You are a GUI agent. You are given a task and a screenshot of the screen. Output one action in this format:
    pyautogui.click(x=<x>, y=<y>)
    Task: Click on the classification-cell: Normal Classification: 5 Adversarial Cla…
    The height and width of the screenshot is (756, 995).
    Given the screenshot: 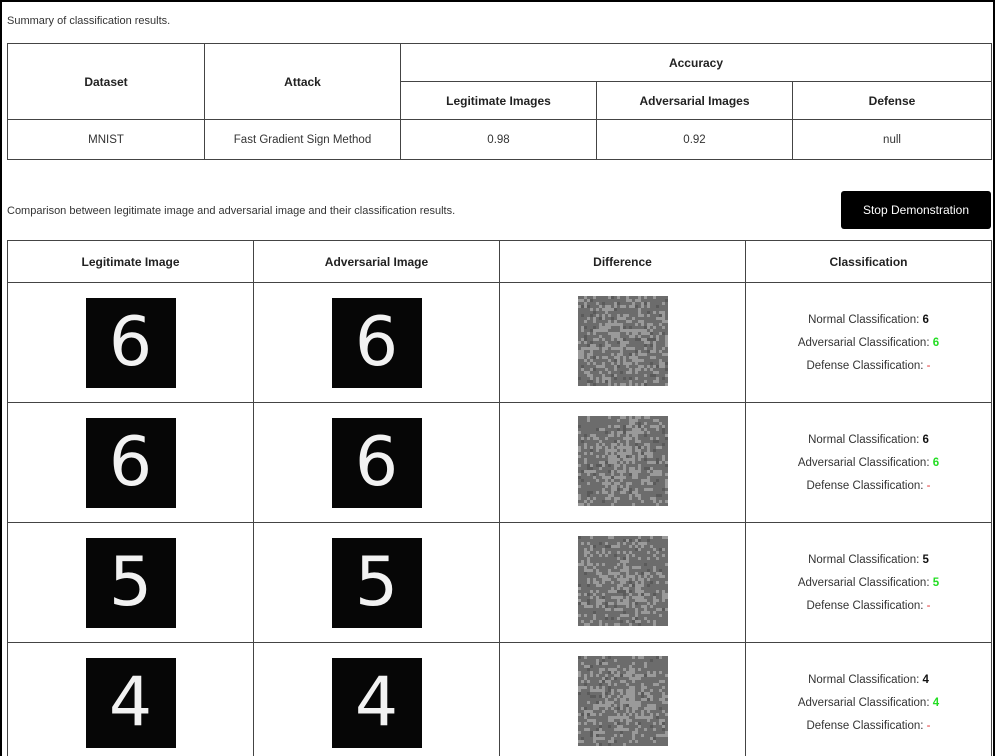 What is the action you would take?
    pyautogui.click(x=868, y=582)
    